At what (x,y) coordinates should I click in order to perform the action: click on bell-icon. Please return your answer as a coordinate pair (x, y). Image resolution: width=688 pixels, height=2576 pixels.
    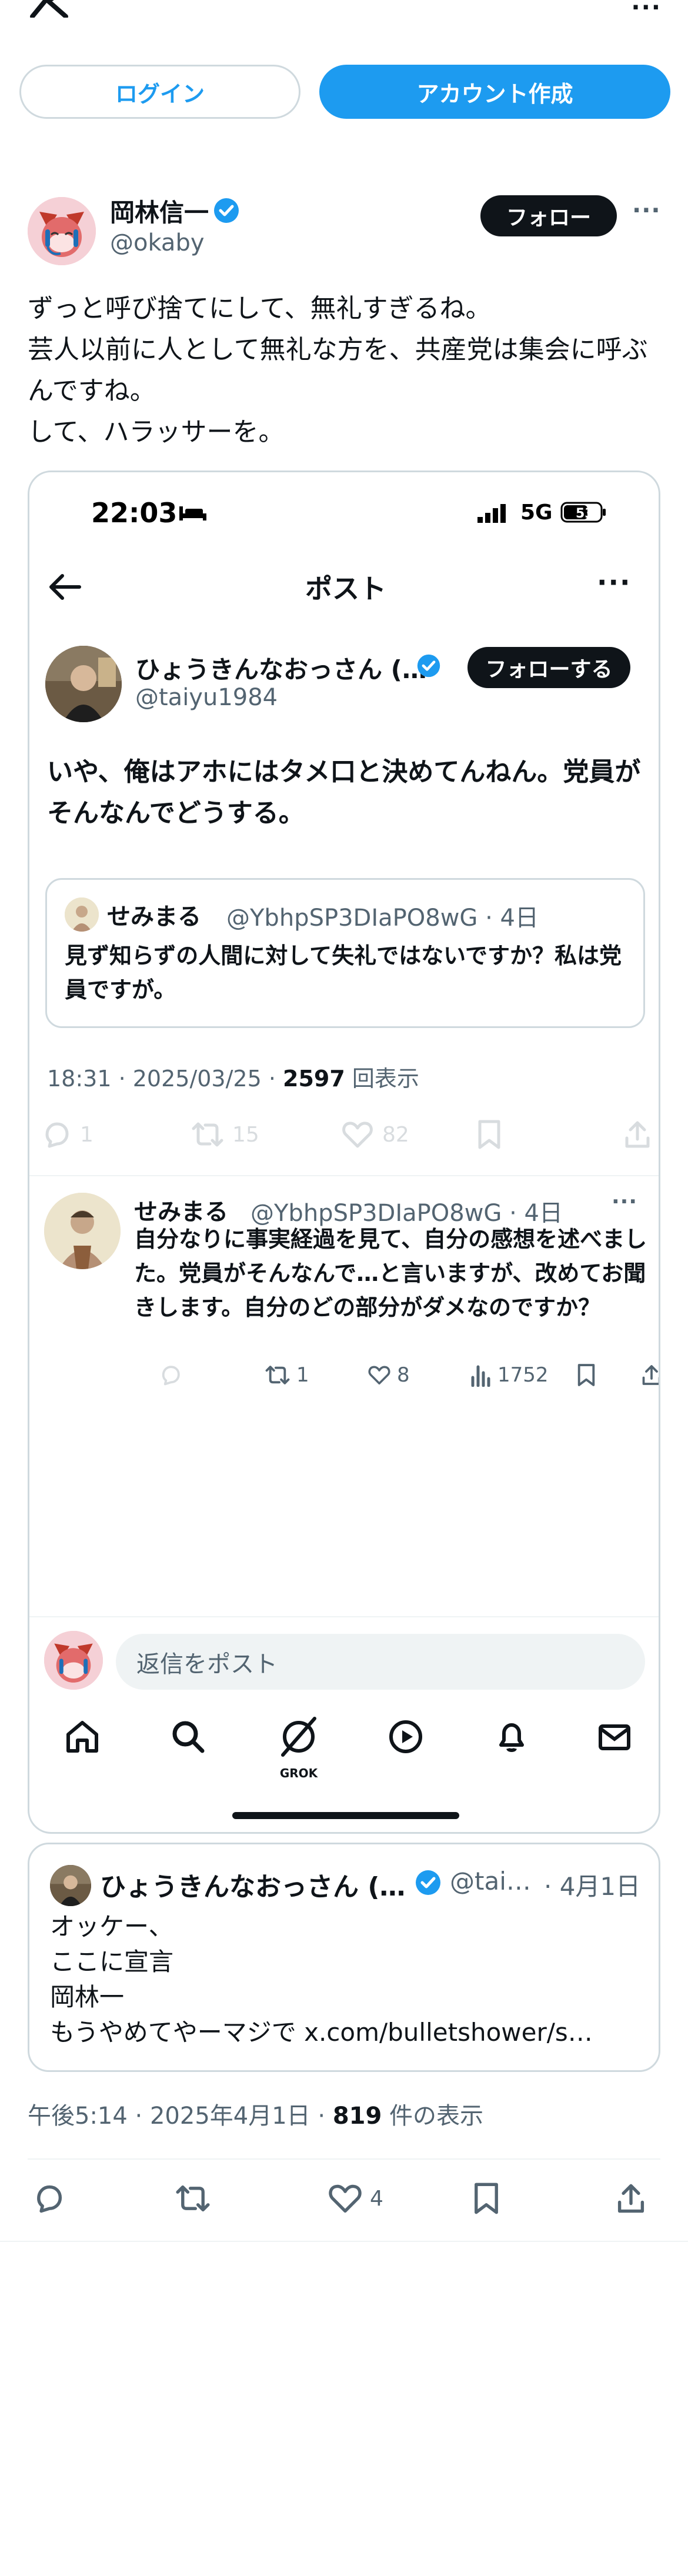
    Looking at the image, I should click on (511, 1736).